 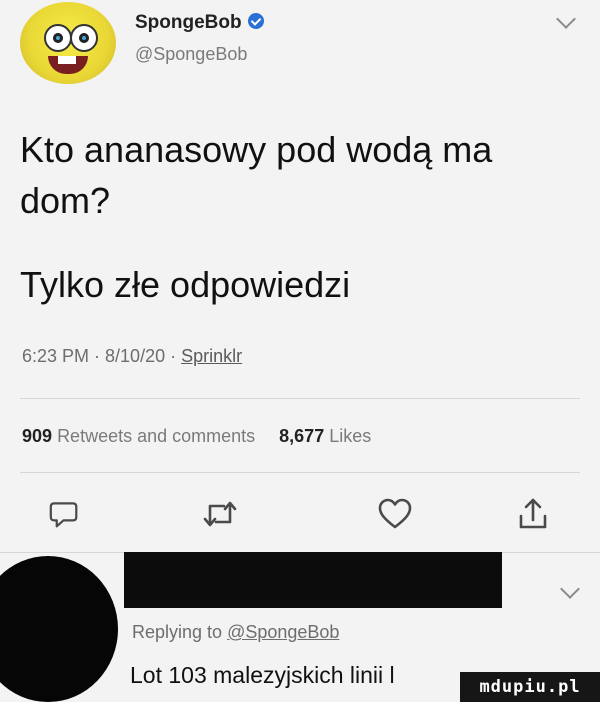 What do you see at coordinates (191, 54) in the screenshot?
I see `user-handle: @SpongeBob` at bounding box center [191, 54].